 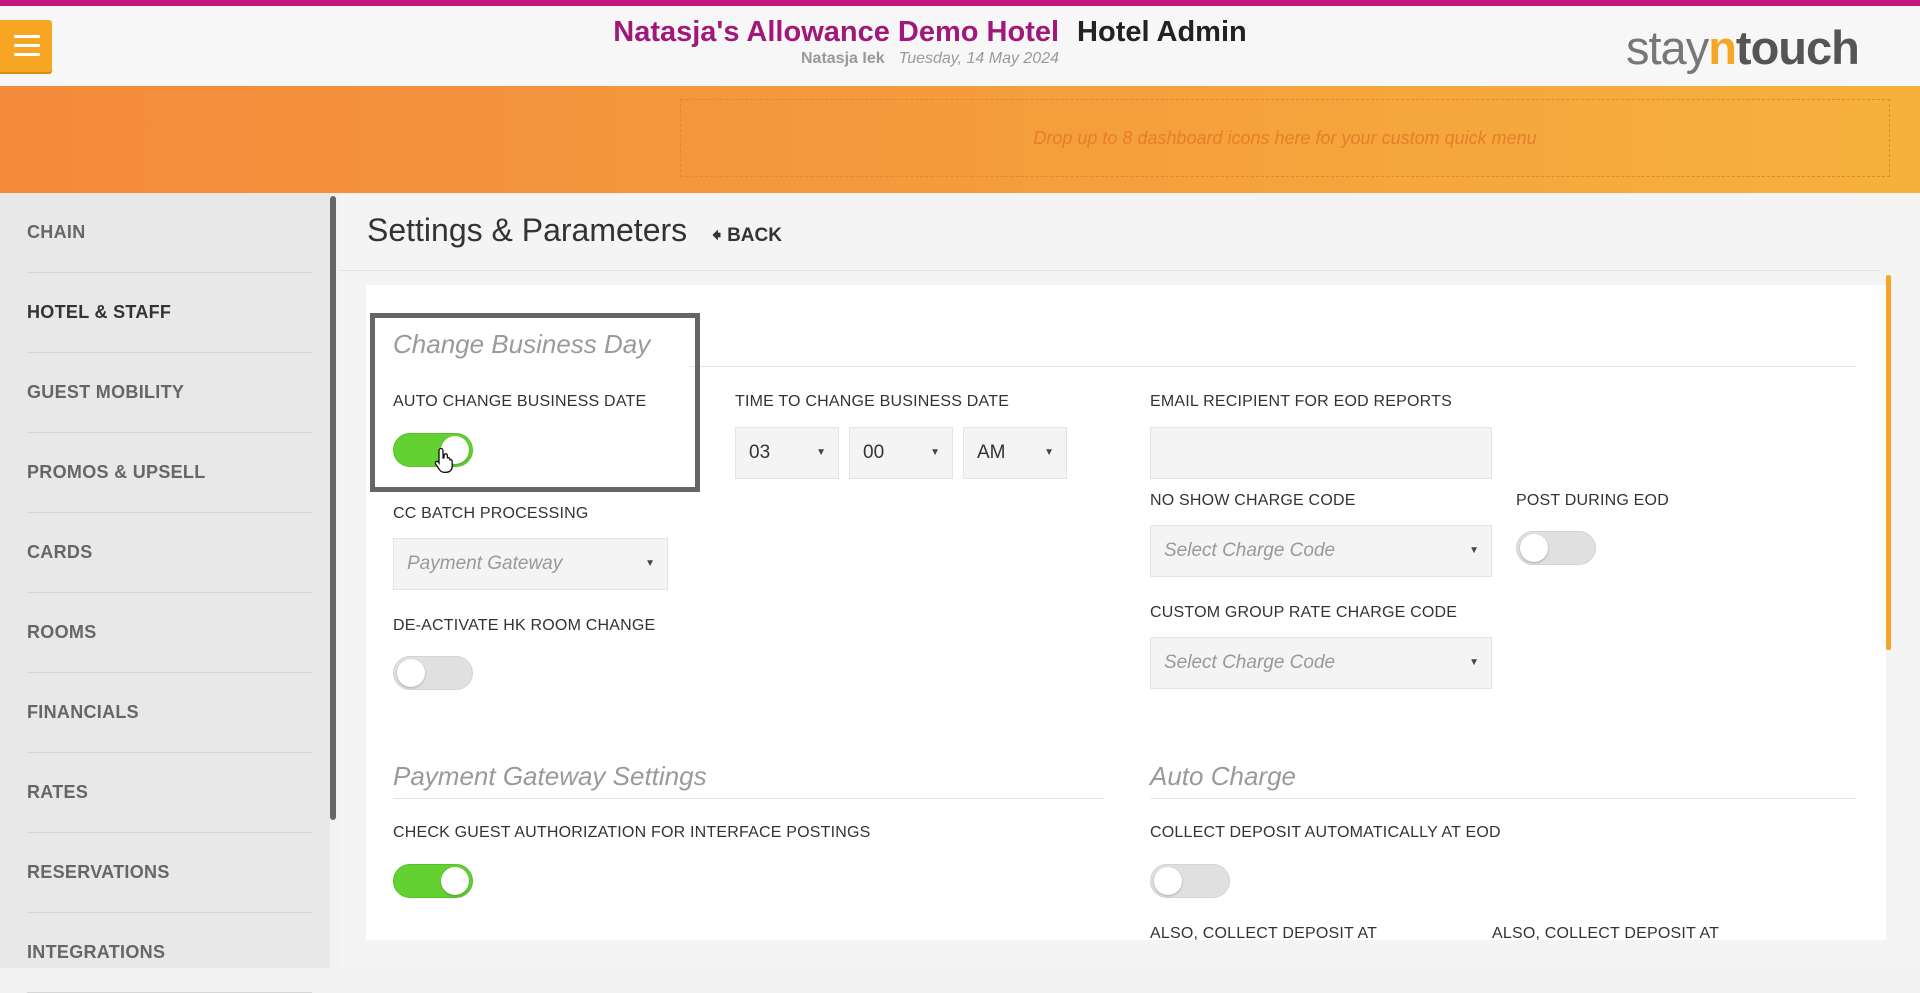 I want to click on time-to-change-label: TIME TO CHANGE BUSINESS DATE, so click(x=872, y=401).